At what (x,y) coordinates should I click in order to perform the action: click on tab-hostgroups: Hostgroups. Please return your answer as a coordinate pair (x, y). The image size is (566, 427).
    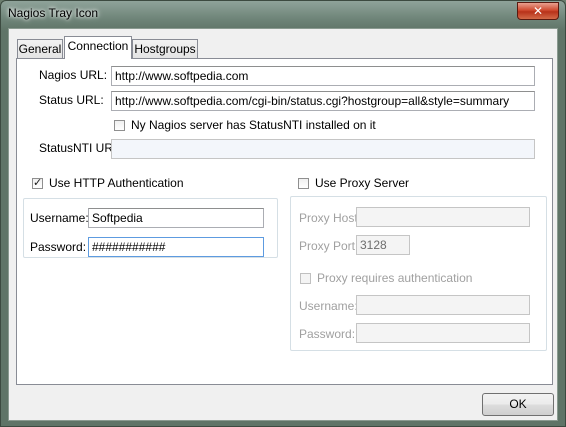
    Looking at the image, I should click on (165, 49).